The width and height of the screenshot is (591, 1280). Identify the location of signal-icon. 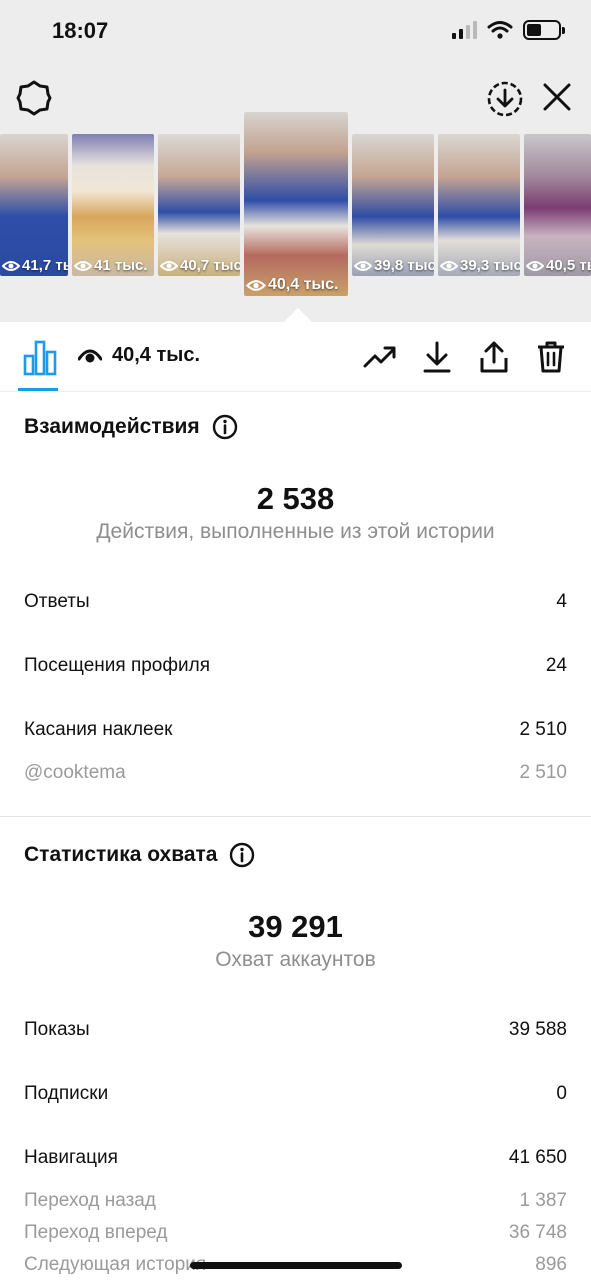
(464, 30).